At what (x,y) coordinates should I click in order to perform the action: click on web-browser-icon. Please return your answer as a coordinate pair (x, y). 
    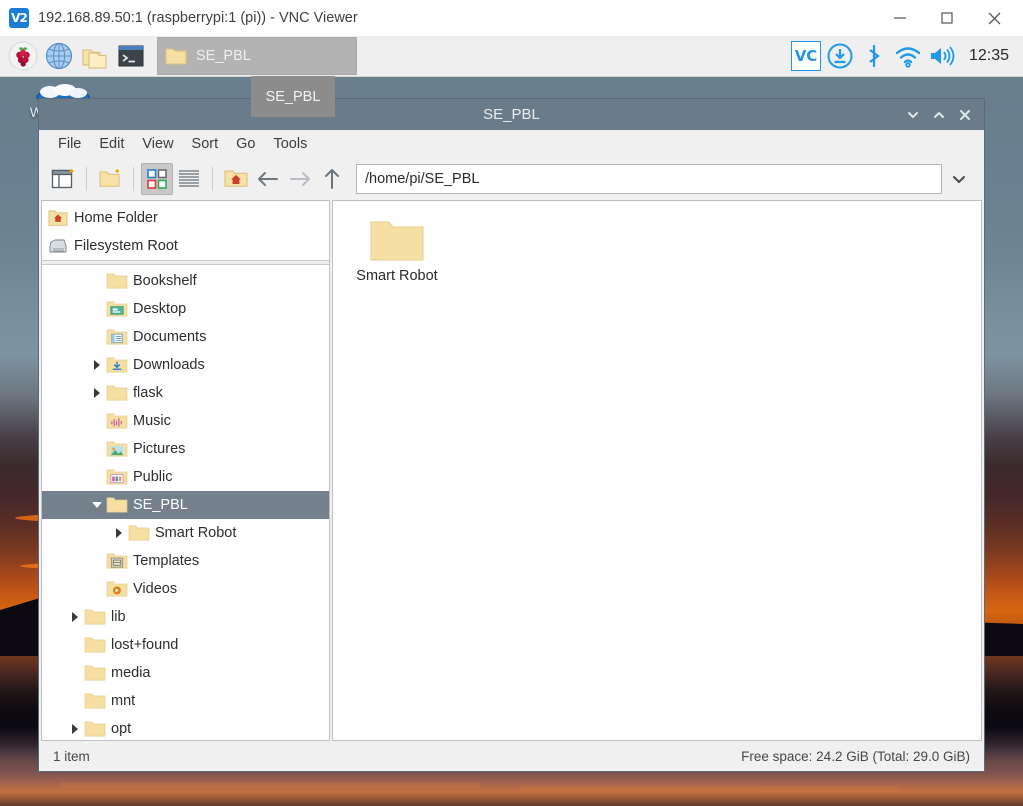
    Looking at the image, I should click on (59, 56).